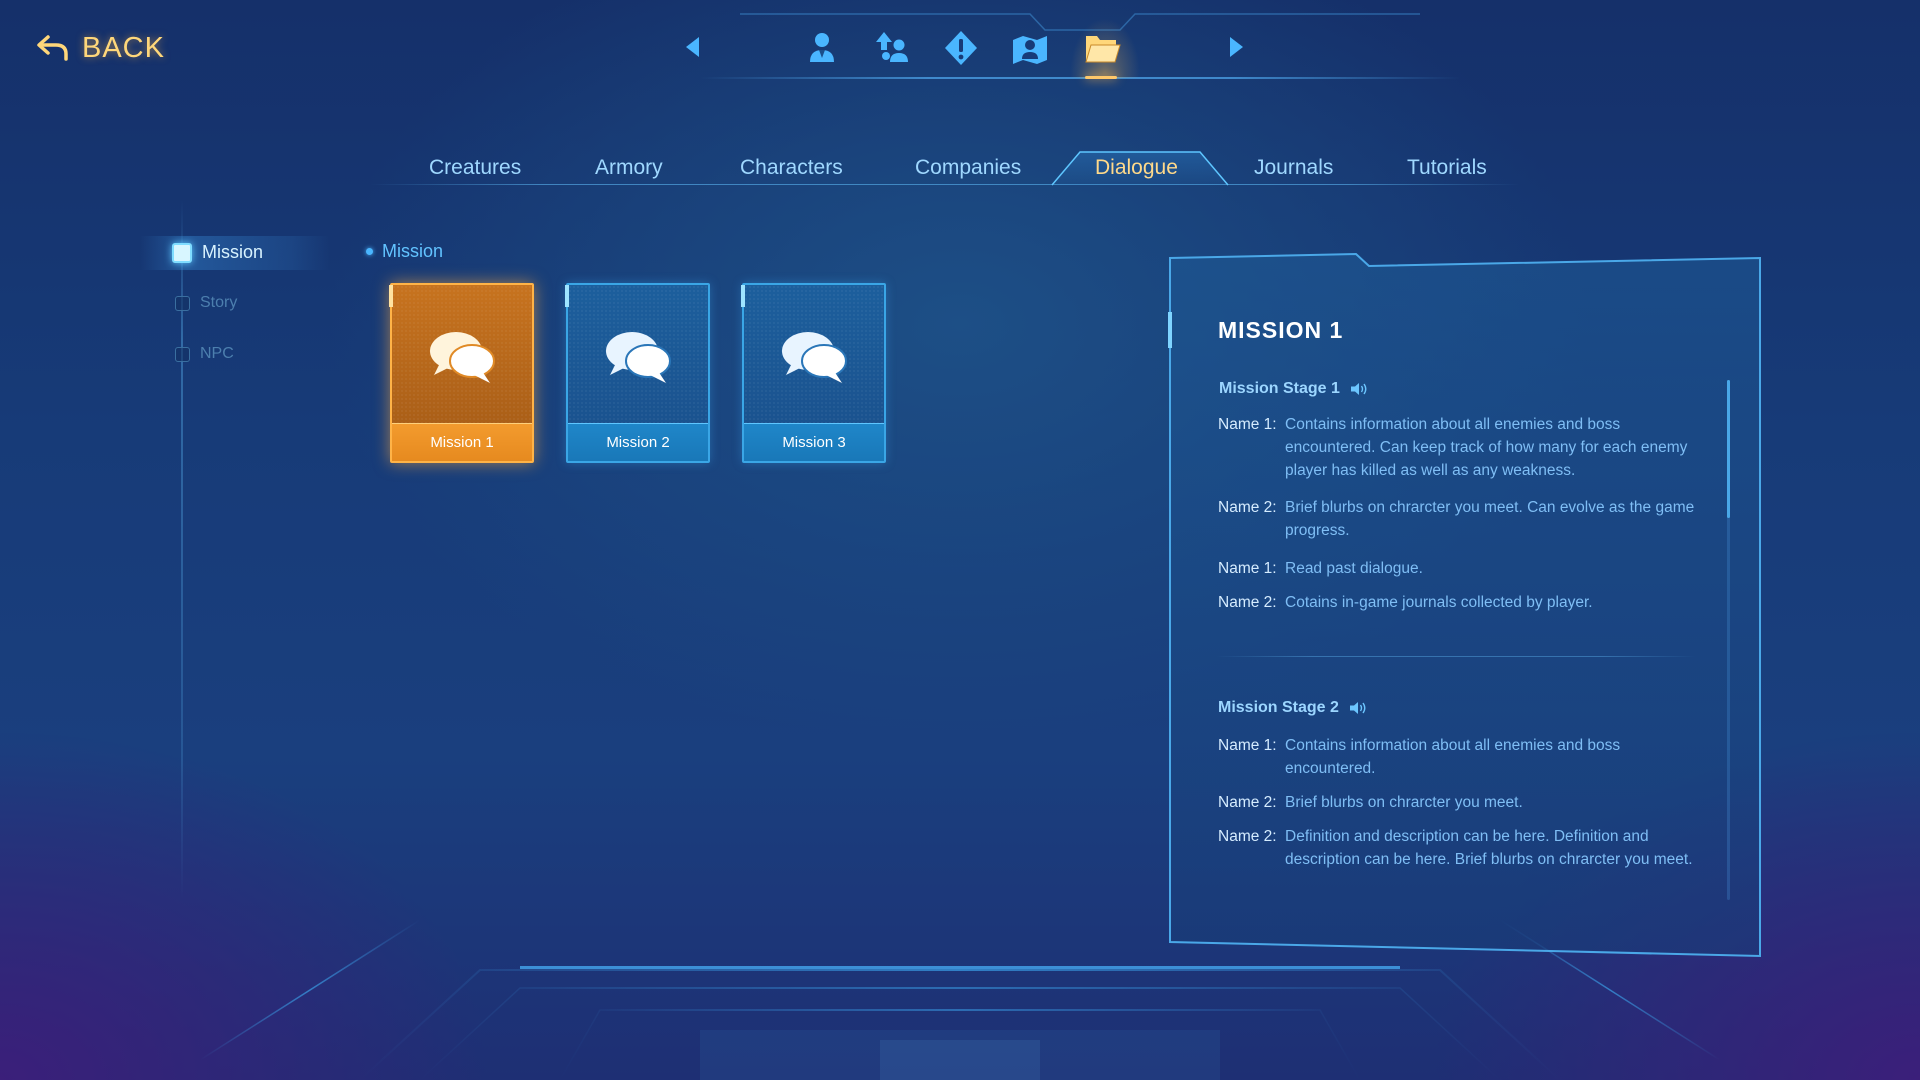 The width and height of the screenshot is (1920, 1080). Describe the element at coordinates (1404, 802) in the screenshot. I see `dialogue-text: Brief blurbs on chrarcter you meet.` at that location.